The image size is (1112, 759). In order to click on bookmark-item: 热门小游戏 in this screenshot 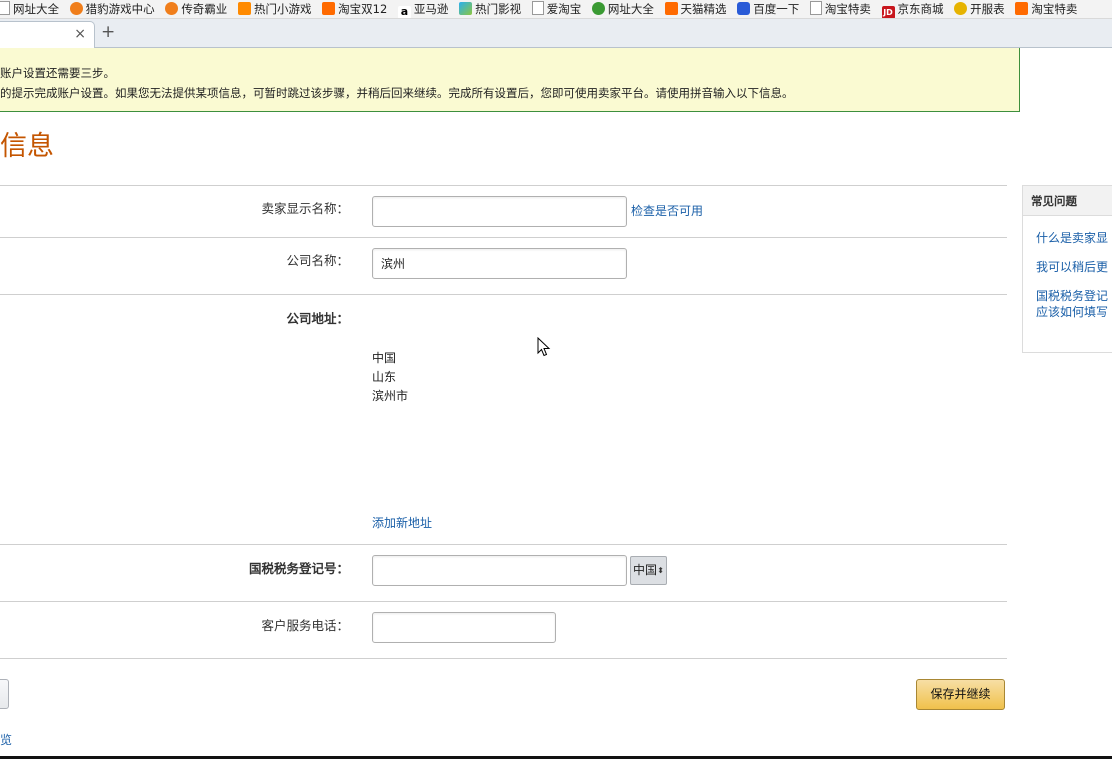, I will do `click(274, 9)`.